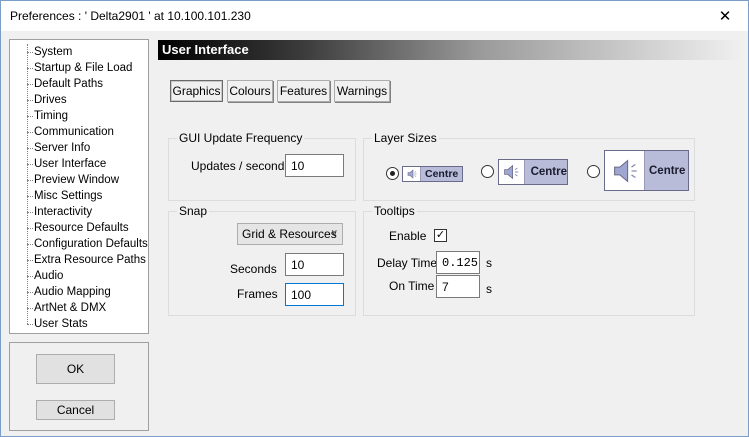 This screenshot has width=749, height=437. What do you see at coordinates (193, 211) in the screenshot?
I see `snap-title: Snap` at bounding box center [193, 211].